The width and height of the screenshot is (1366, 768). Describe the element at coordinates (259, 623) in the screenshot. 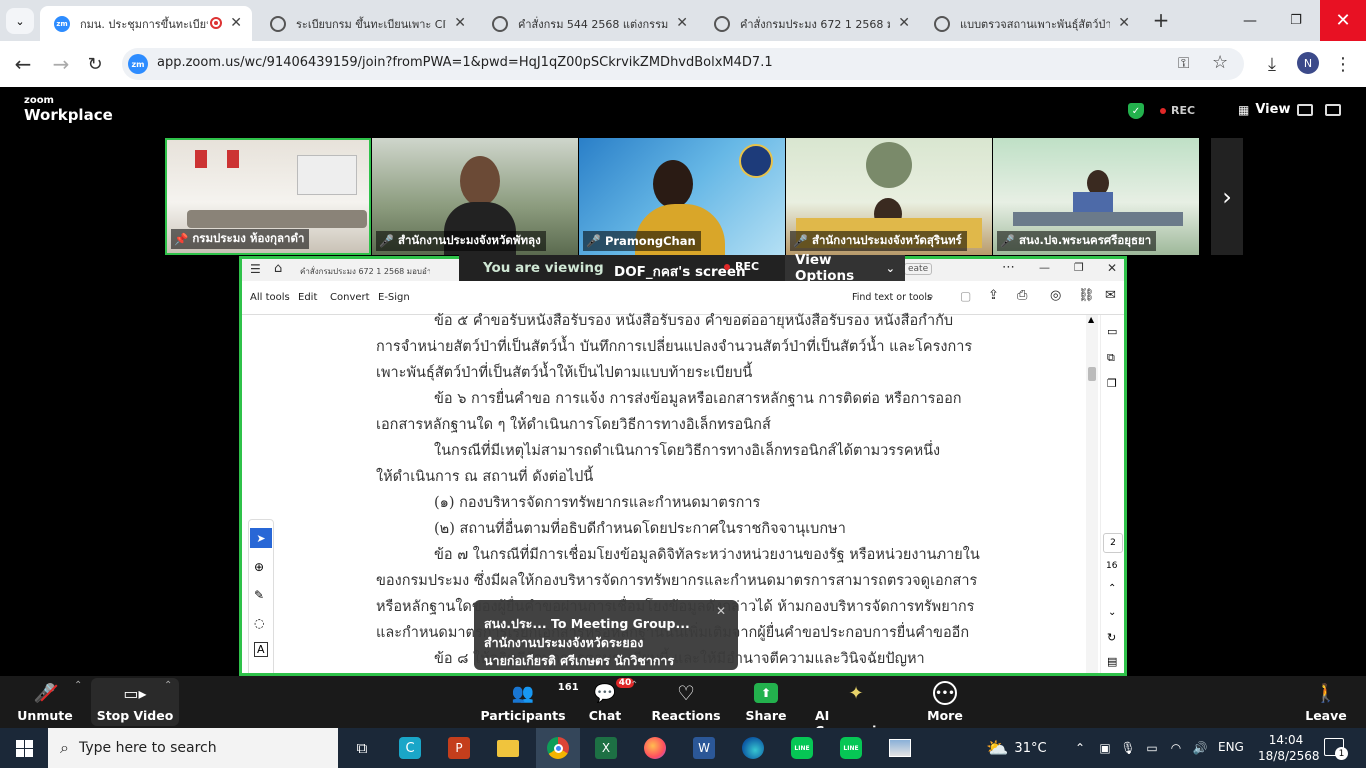

I see `lasso-tool-icon: ◌` at that location.